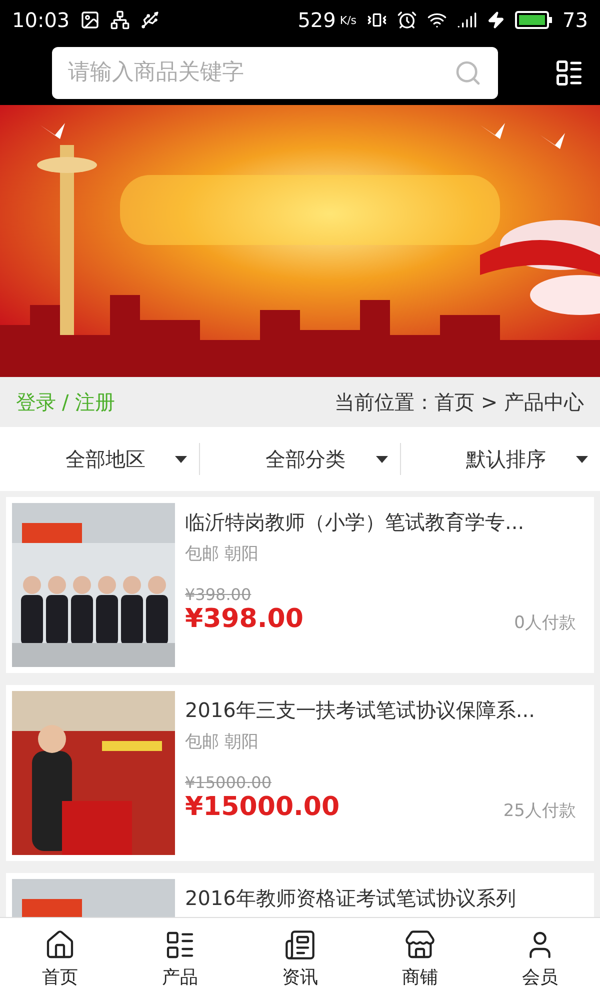 The width and height of the screenshot is (600, 1000). I want to click on newspaper-icon, so click(300, 945).